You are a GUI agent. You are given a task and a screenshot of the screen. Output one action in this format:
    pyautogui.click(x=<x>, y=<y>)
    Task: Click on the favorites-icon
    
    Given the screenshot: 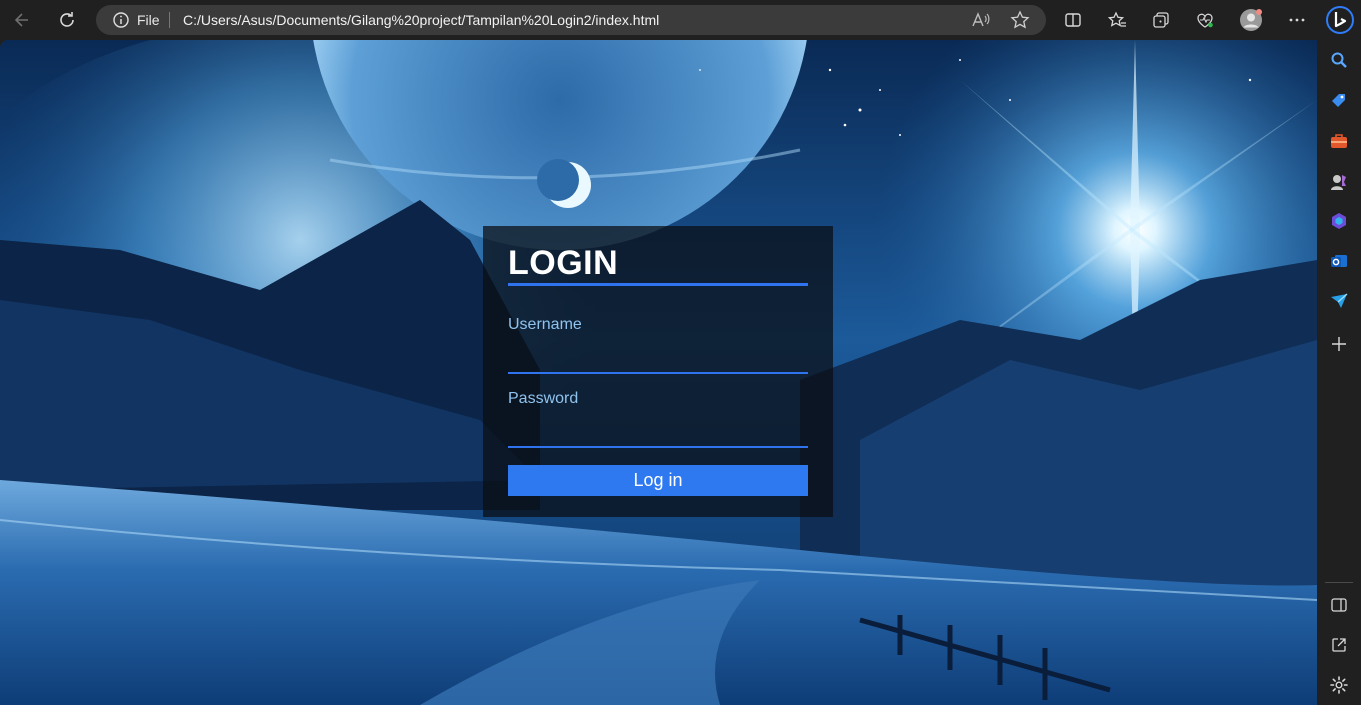 What is the action you would take?
    pyautogui.click(x=1117, y=20)
    